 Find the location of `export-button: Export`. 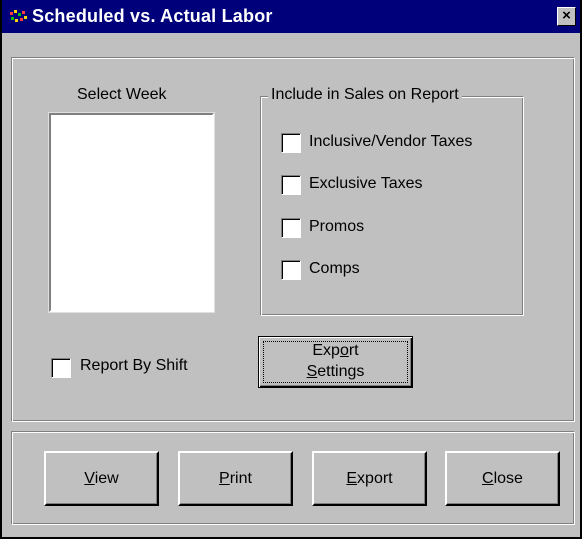

export-button: Export is located at coordinates (369, 478).